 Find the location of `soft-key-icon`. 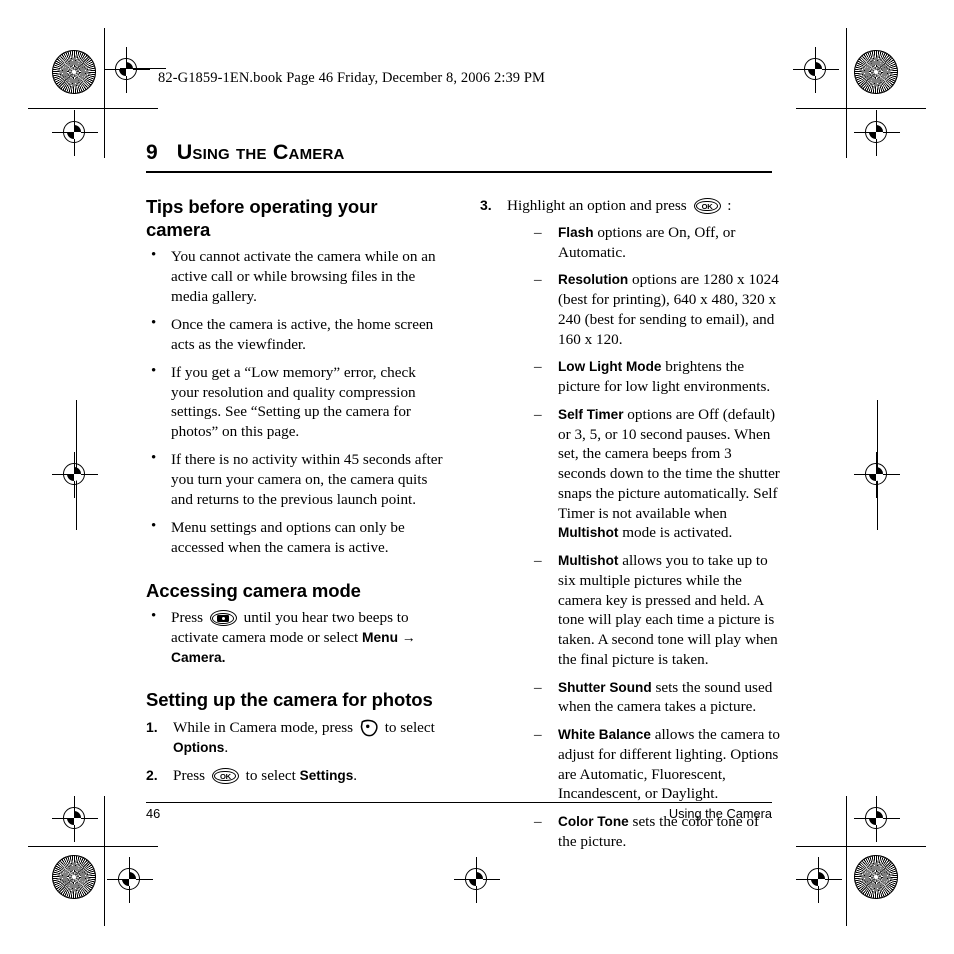

soft-key-icon is located at coordinates (369, 728).